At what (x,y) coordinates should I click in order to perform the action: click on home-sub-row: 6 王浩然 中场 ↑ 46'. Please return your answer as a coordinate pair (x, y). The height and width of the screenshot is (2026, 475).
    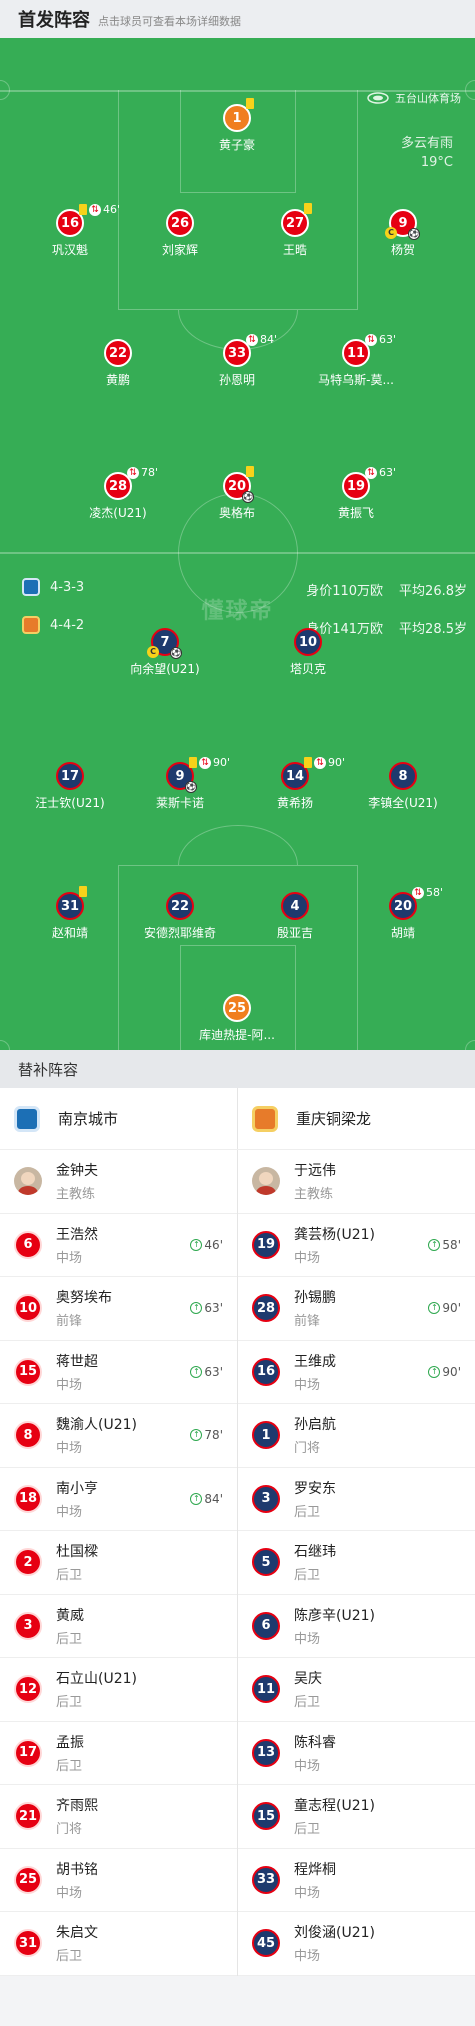
    Looking at the image, I should click on (118, 1245).